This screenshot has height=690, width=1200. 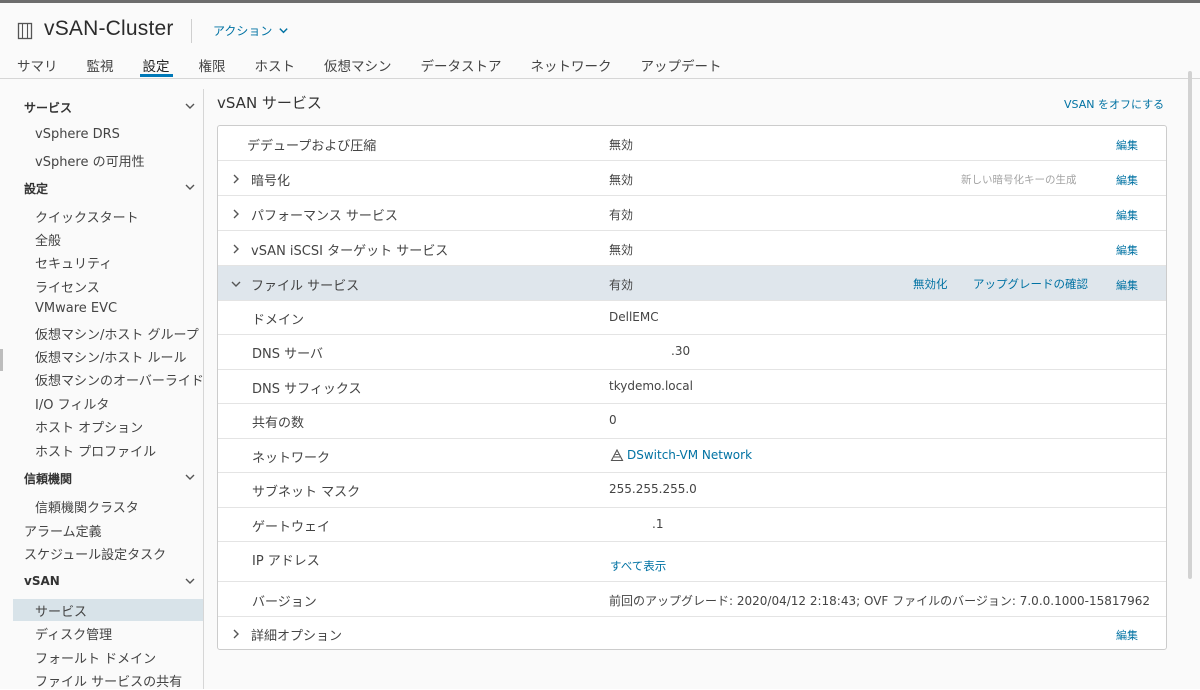 I want to click on disable-file-service-link: 無効化, so click(x=930, y=284).